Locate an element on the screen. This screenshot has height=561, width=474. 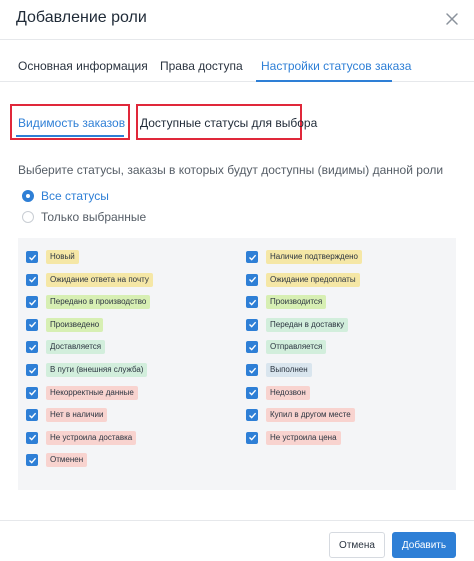
dialog-title: Добавление роли is located at coordinates (81, 17).